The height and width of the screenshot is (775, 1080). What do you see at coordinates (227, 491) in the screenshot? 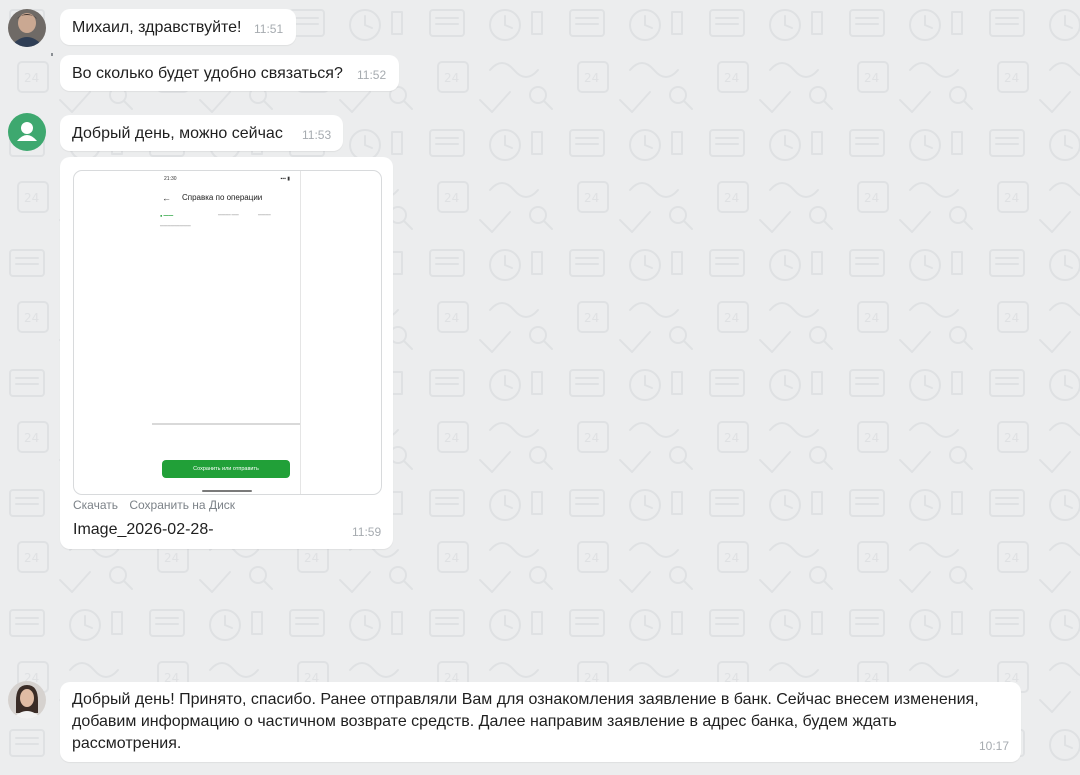
I see `home-indicator` at bounding box center [227, 491].